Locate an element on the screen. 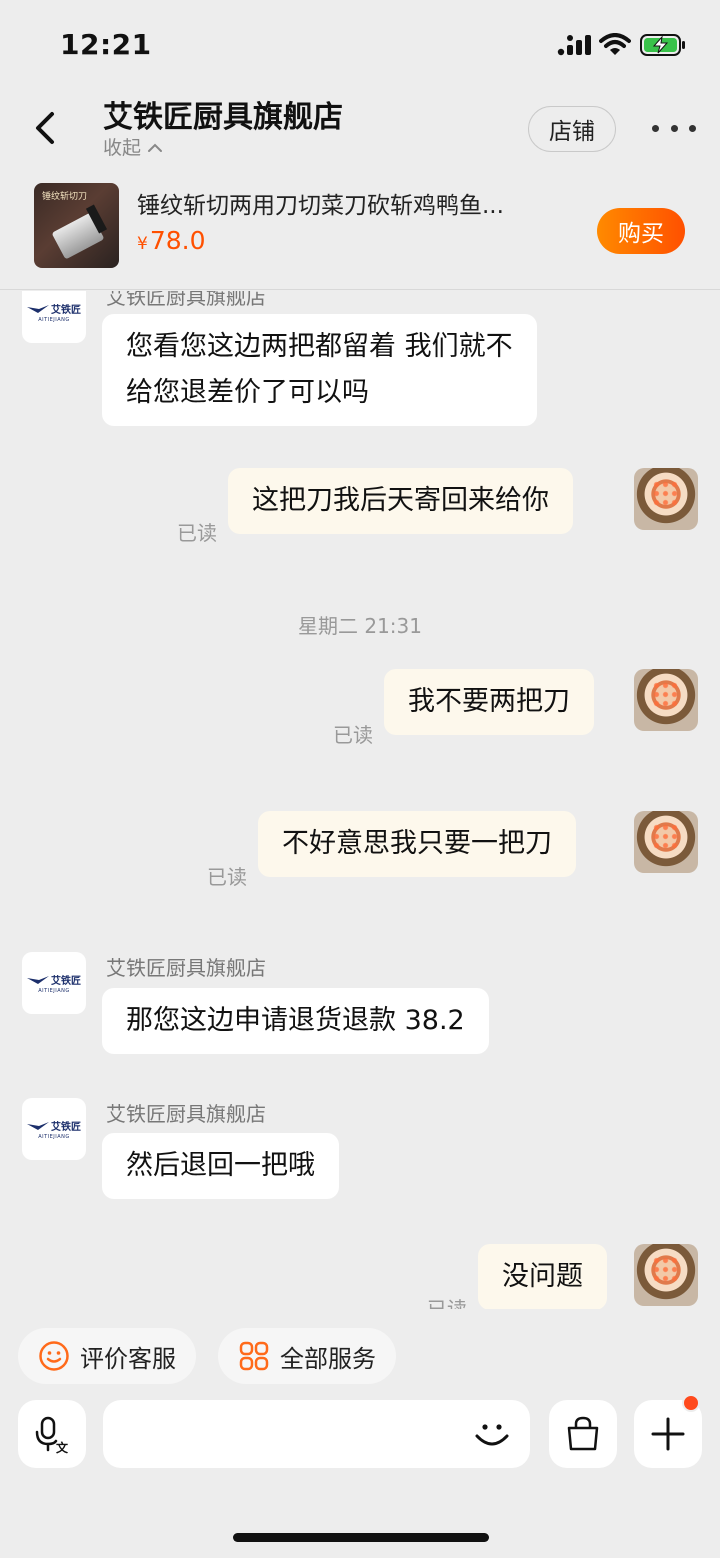 The height and width of the screenshot is (1558, 720). product-card: 锤纹斩切刀 锤纹斩切两用刀切菜刀砍斩鸡鸭鱼... ¥ 78.0 购买 is located at coordinates (360, 229).